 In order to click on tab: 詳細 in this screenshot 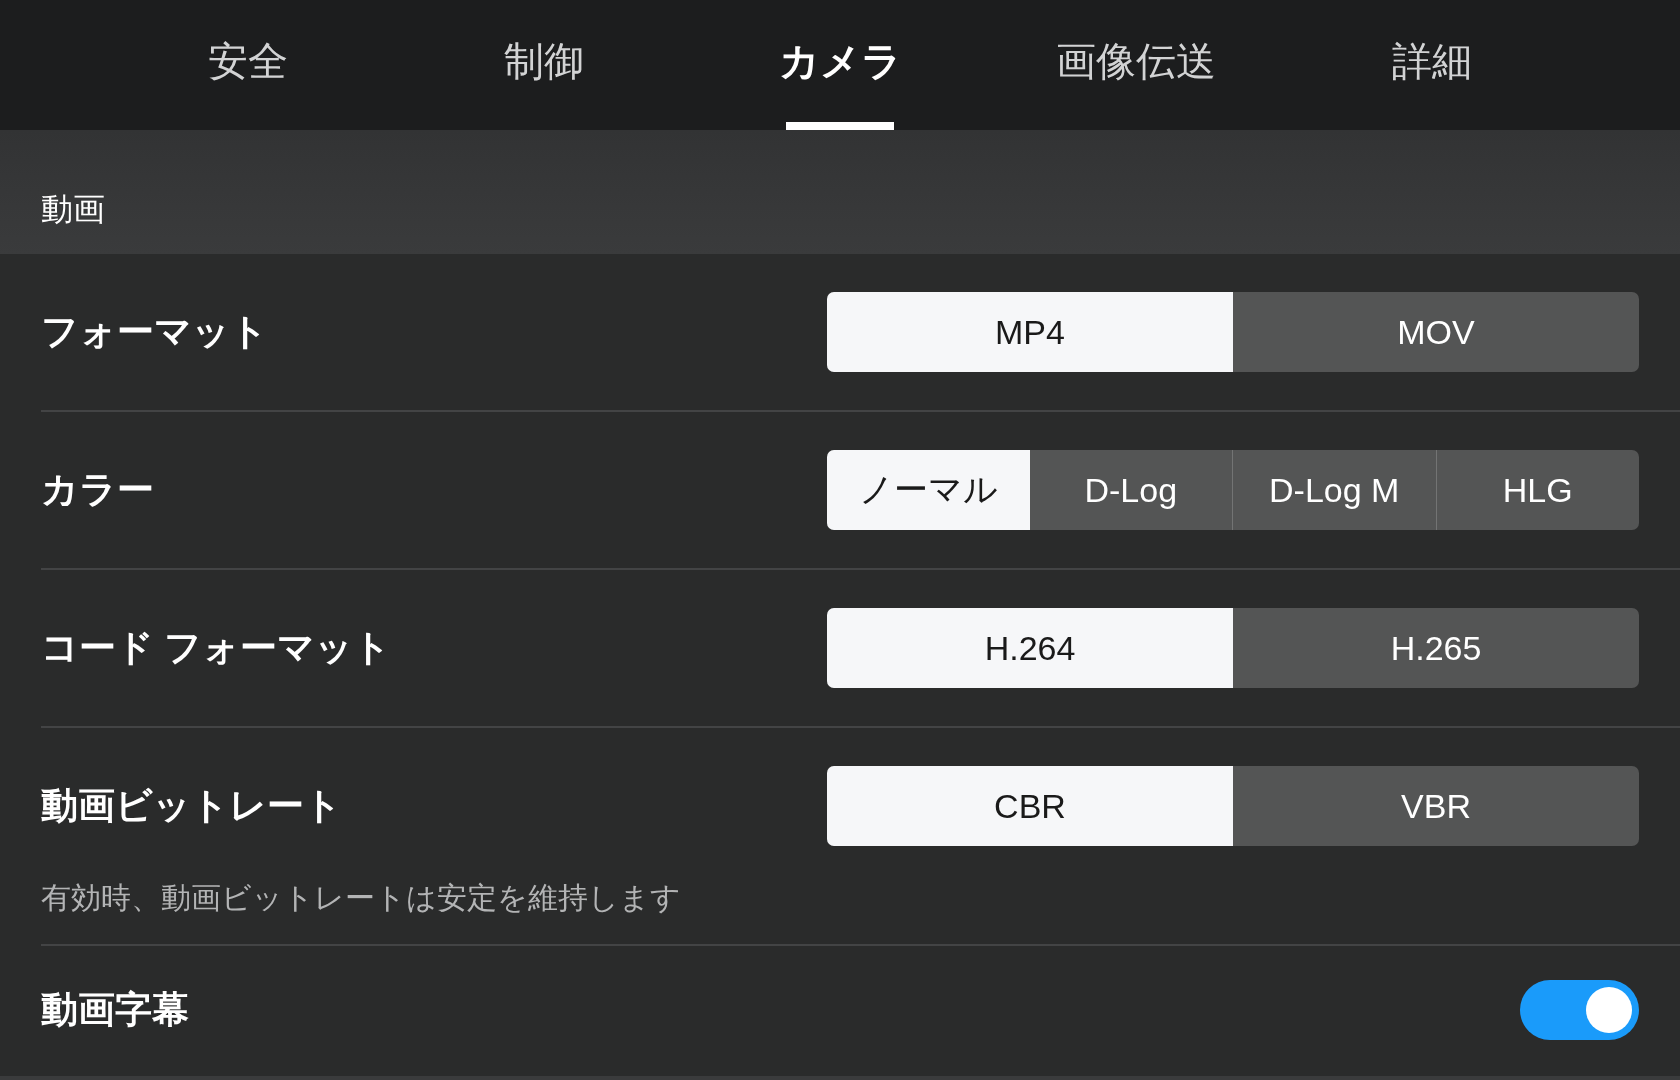, I will do `click(1432, 65)`.